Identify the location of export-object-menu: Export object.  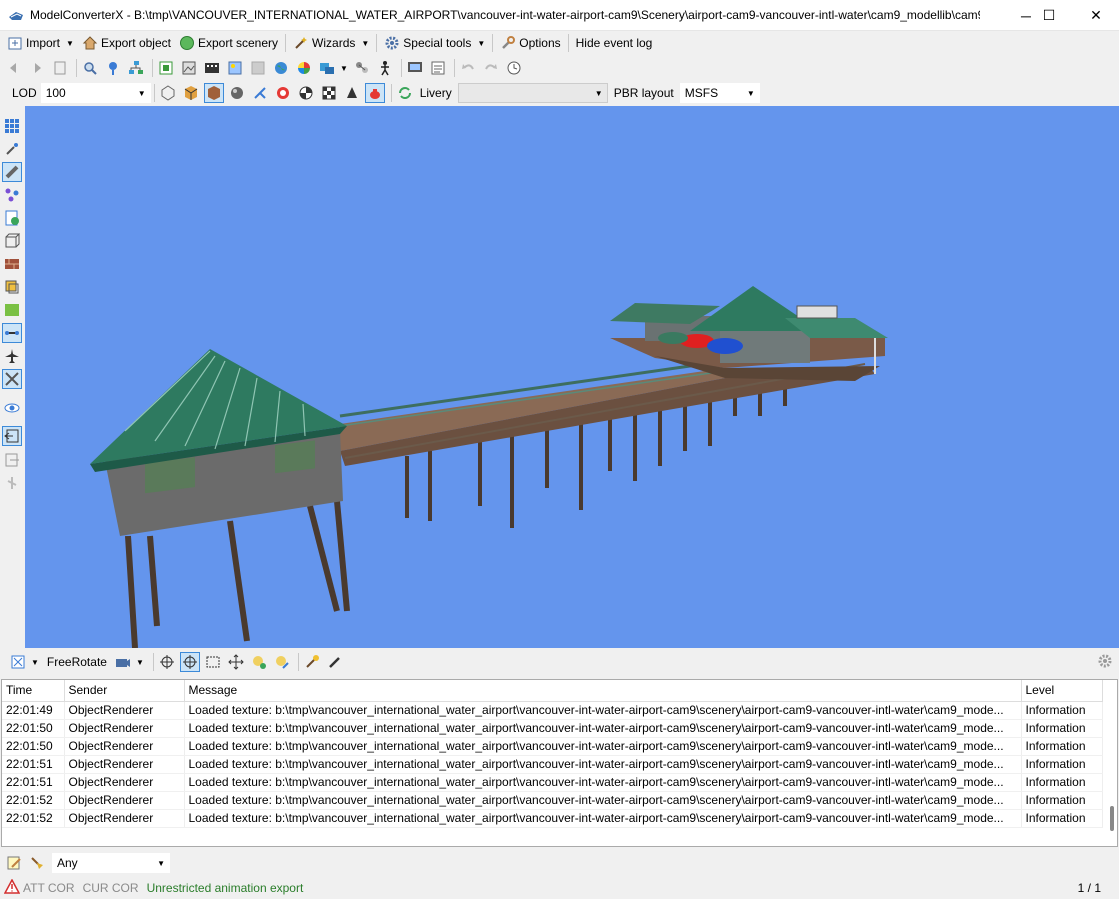
(126, 43).